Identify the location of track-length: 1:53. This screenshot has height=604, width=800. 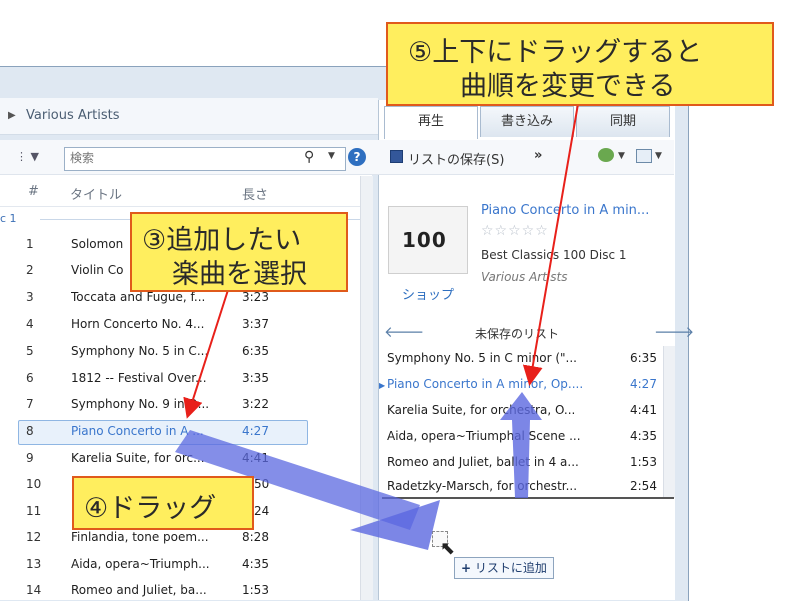
(255, 590).